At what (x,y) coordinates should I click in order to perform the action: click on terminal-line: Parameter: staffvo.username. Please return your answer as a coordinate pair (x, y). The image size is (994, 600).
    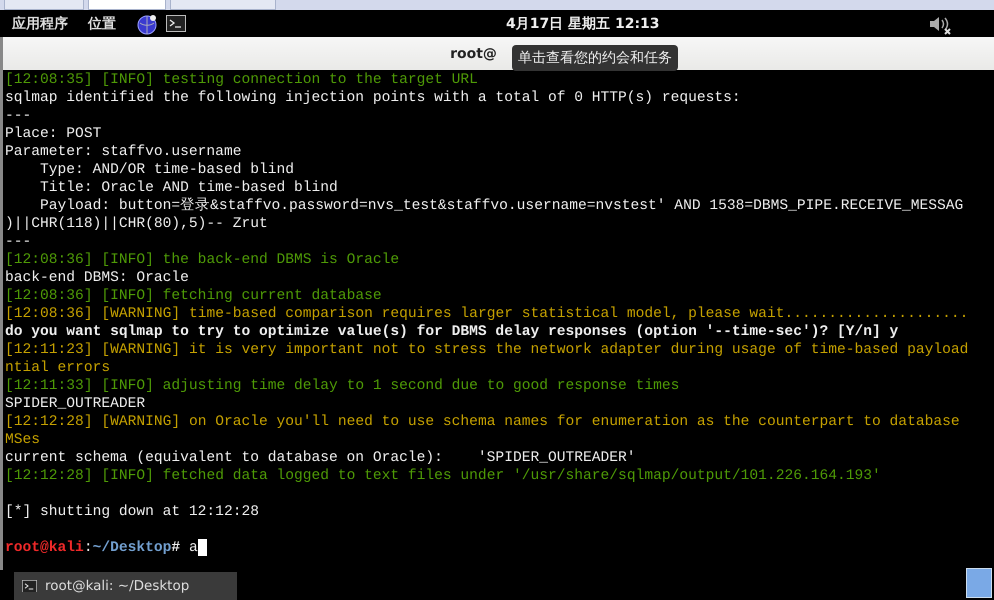
    Looking at the image, I should click on (123, 152).